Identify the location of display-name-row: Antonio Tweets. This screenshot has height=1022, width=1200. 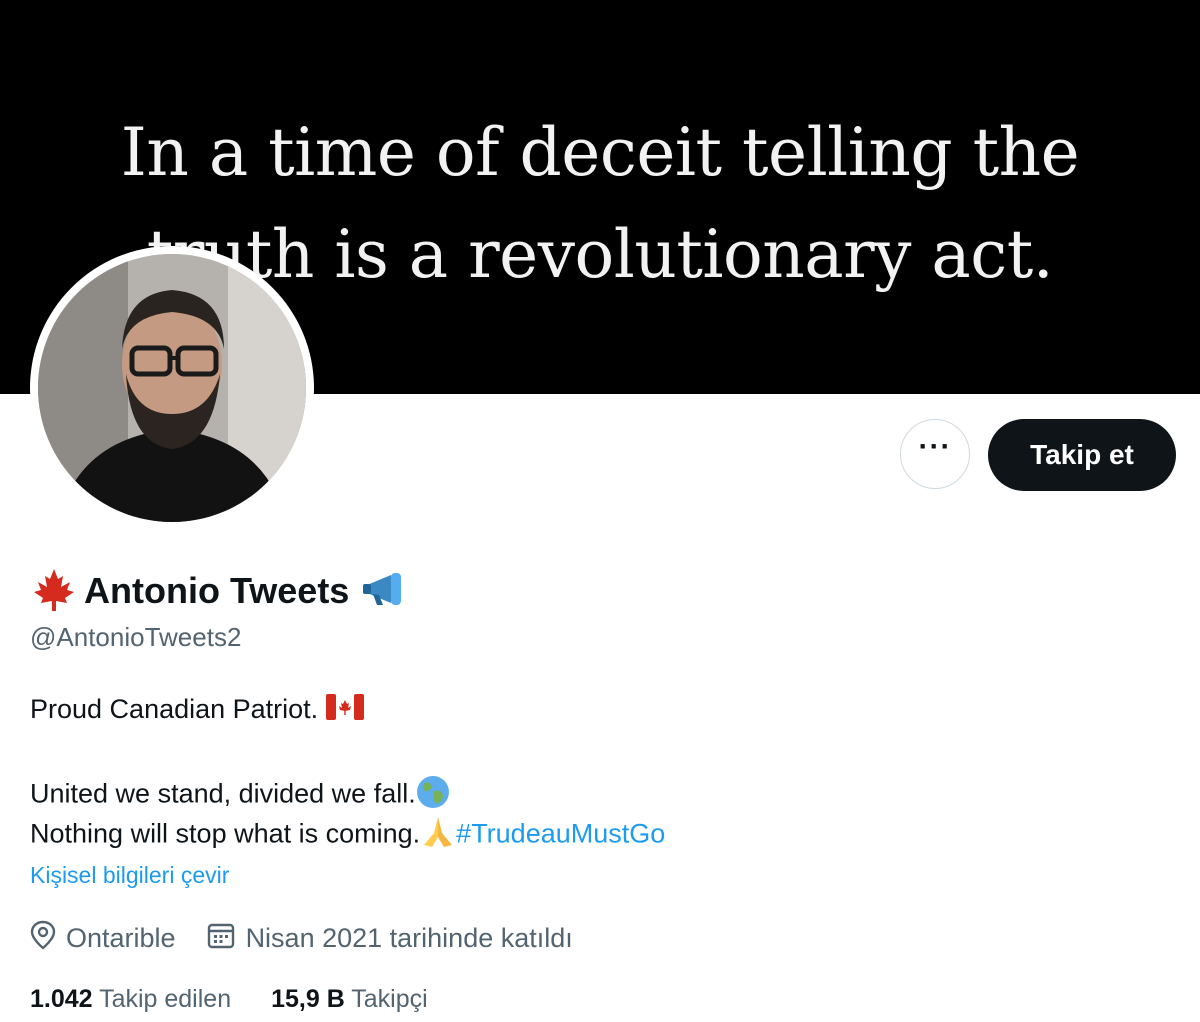
(221, 591).